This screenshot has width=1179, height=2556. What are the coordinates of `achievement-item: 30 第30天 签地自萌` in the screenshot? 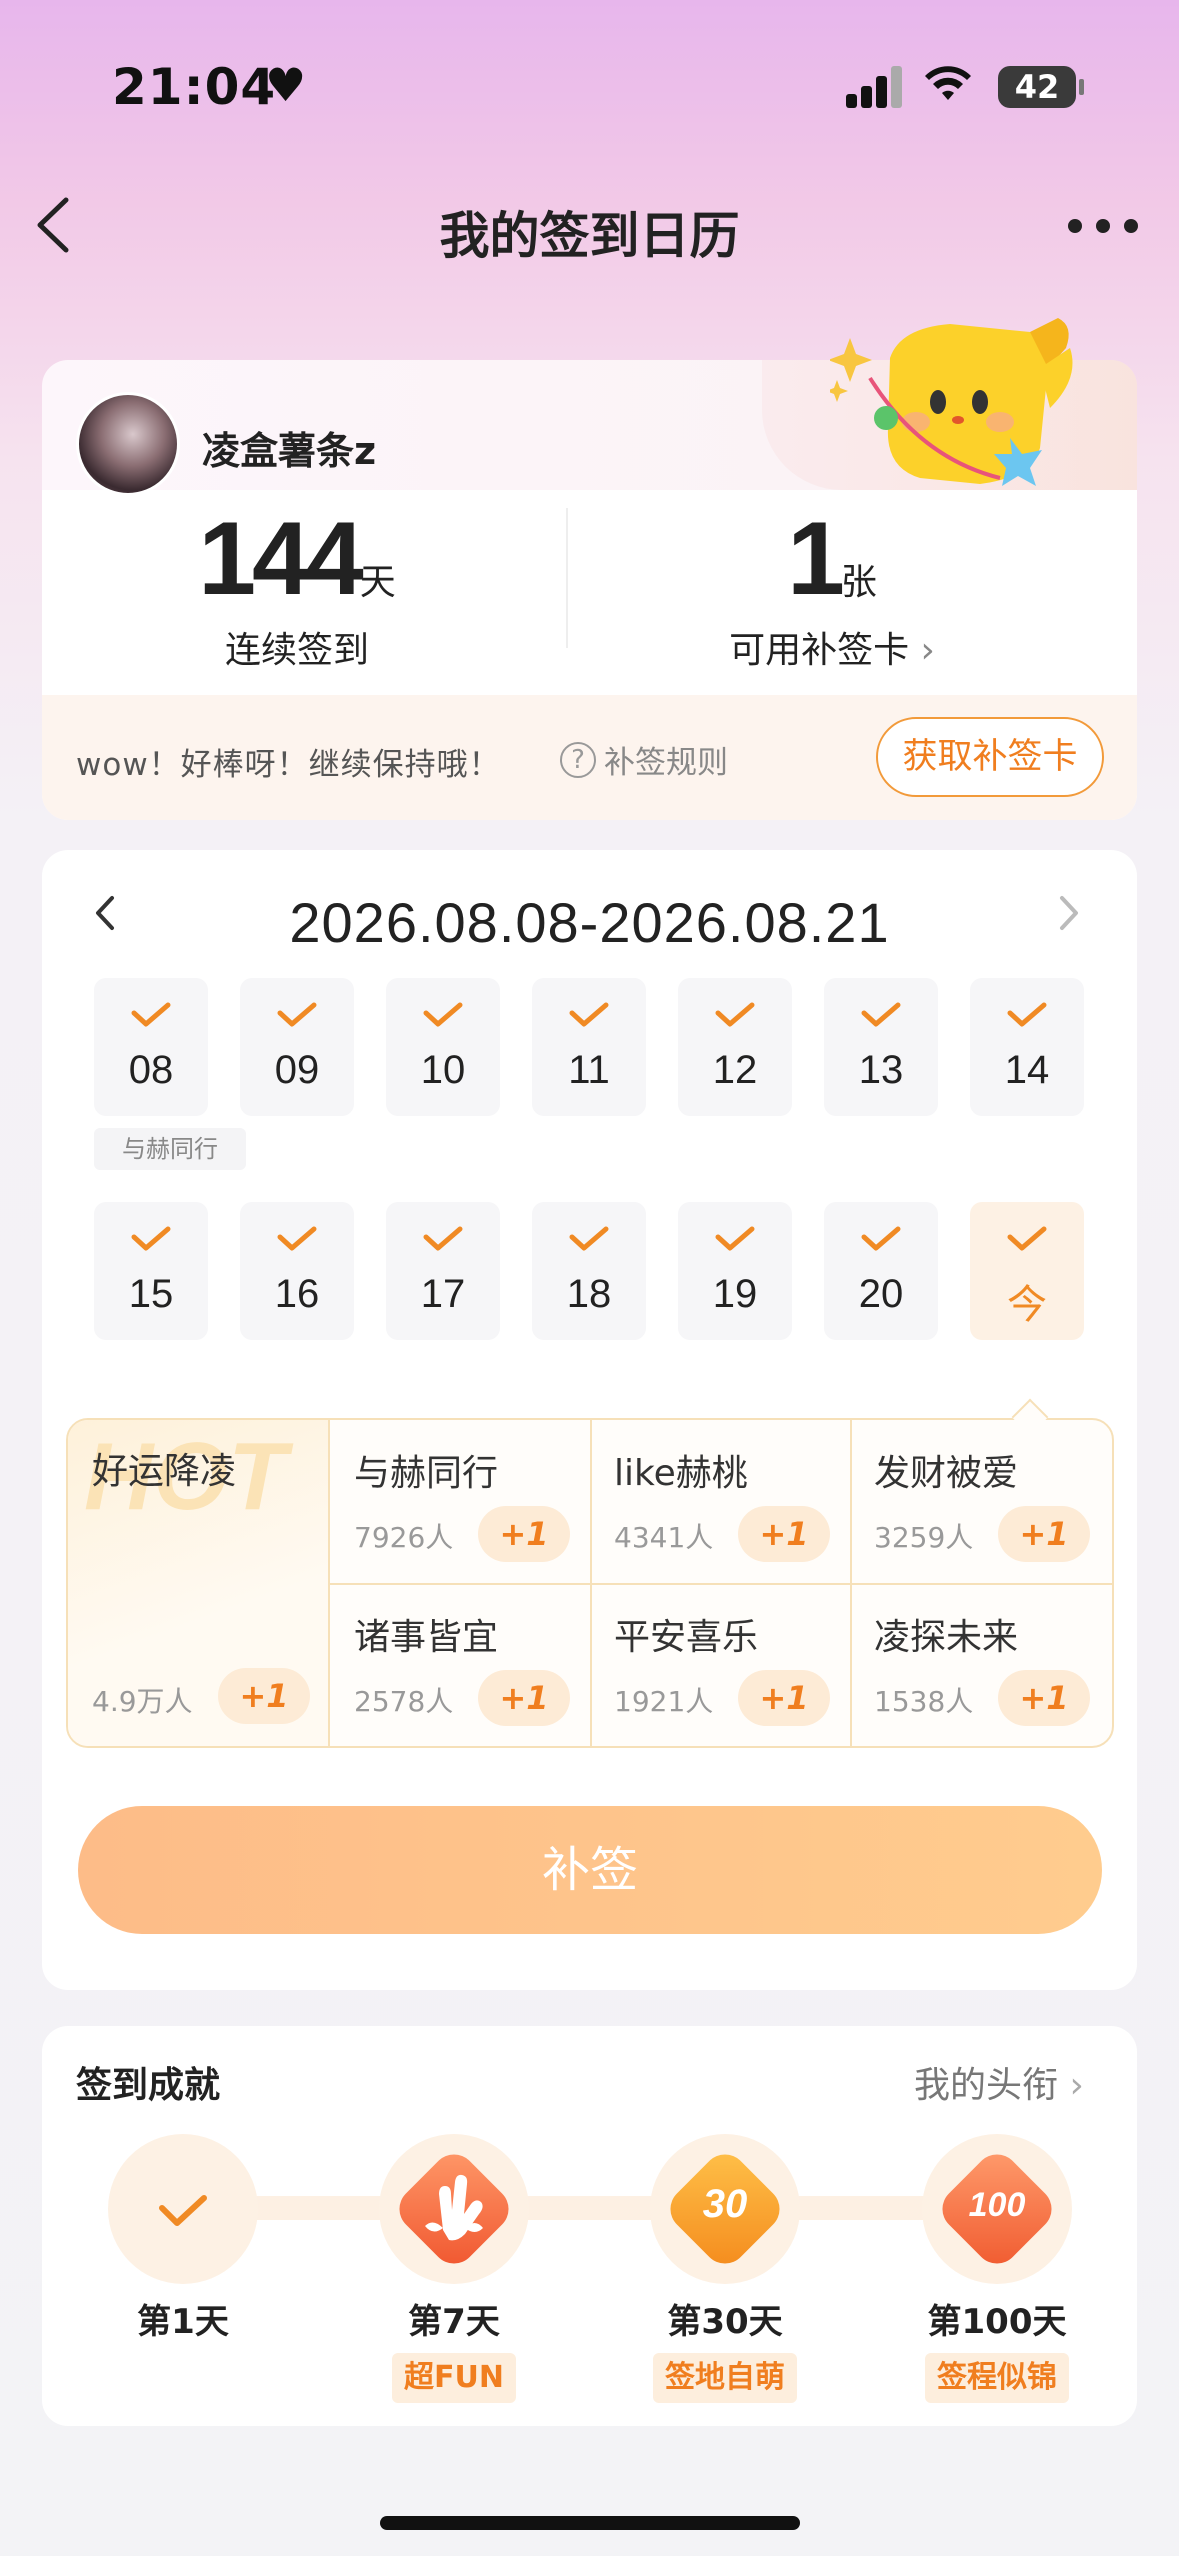 It's located at (725, 2268).